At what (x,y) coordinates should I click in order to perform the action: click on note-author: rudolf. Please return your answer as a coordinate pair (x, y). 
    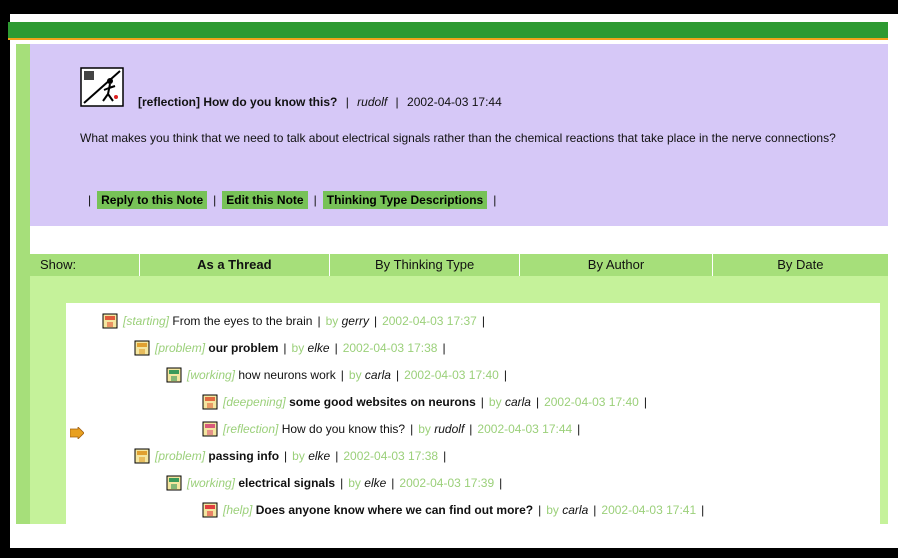
    Looking at the image, I should click on (372, 102).